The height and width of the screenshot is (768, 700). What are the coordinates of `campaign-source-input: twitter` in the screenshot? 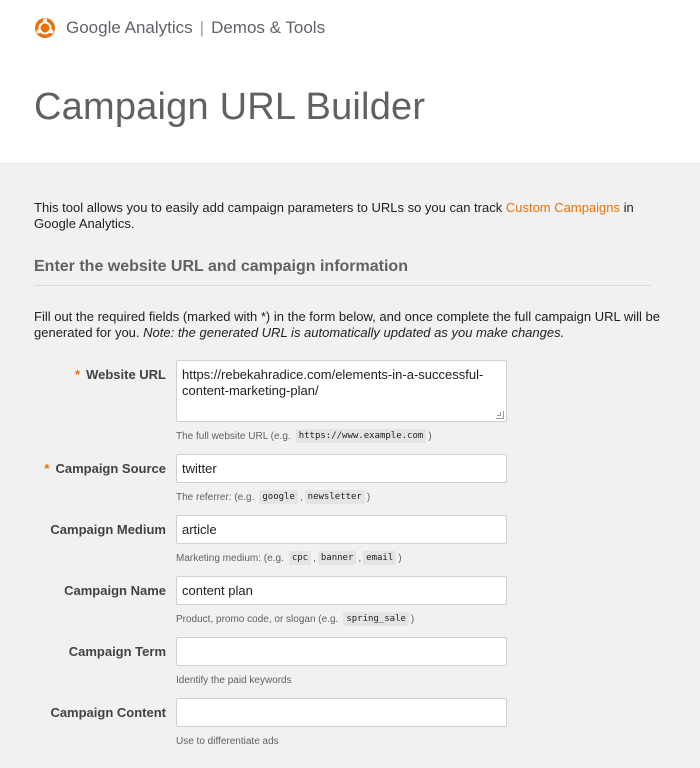 It's located at (341, 468).